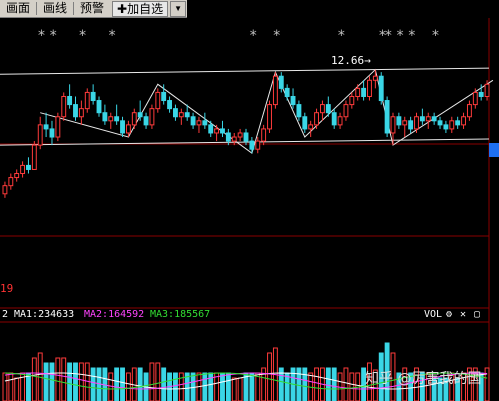 Image resolution: width=499 pixels, height=401 pixels. Describe the element at coordinates (477, 314) in the screenshot. I see `expand-icon: ▢` at that location.